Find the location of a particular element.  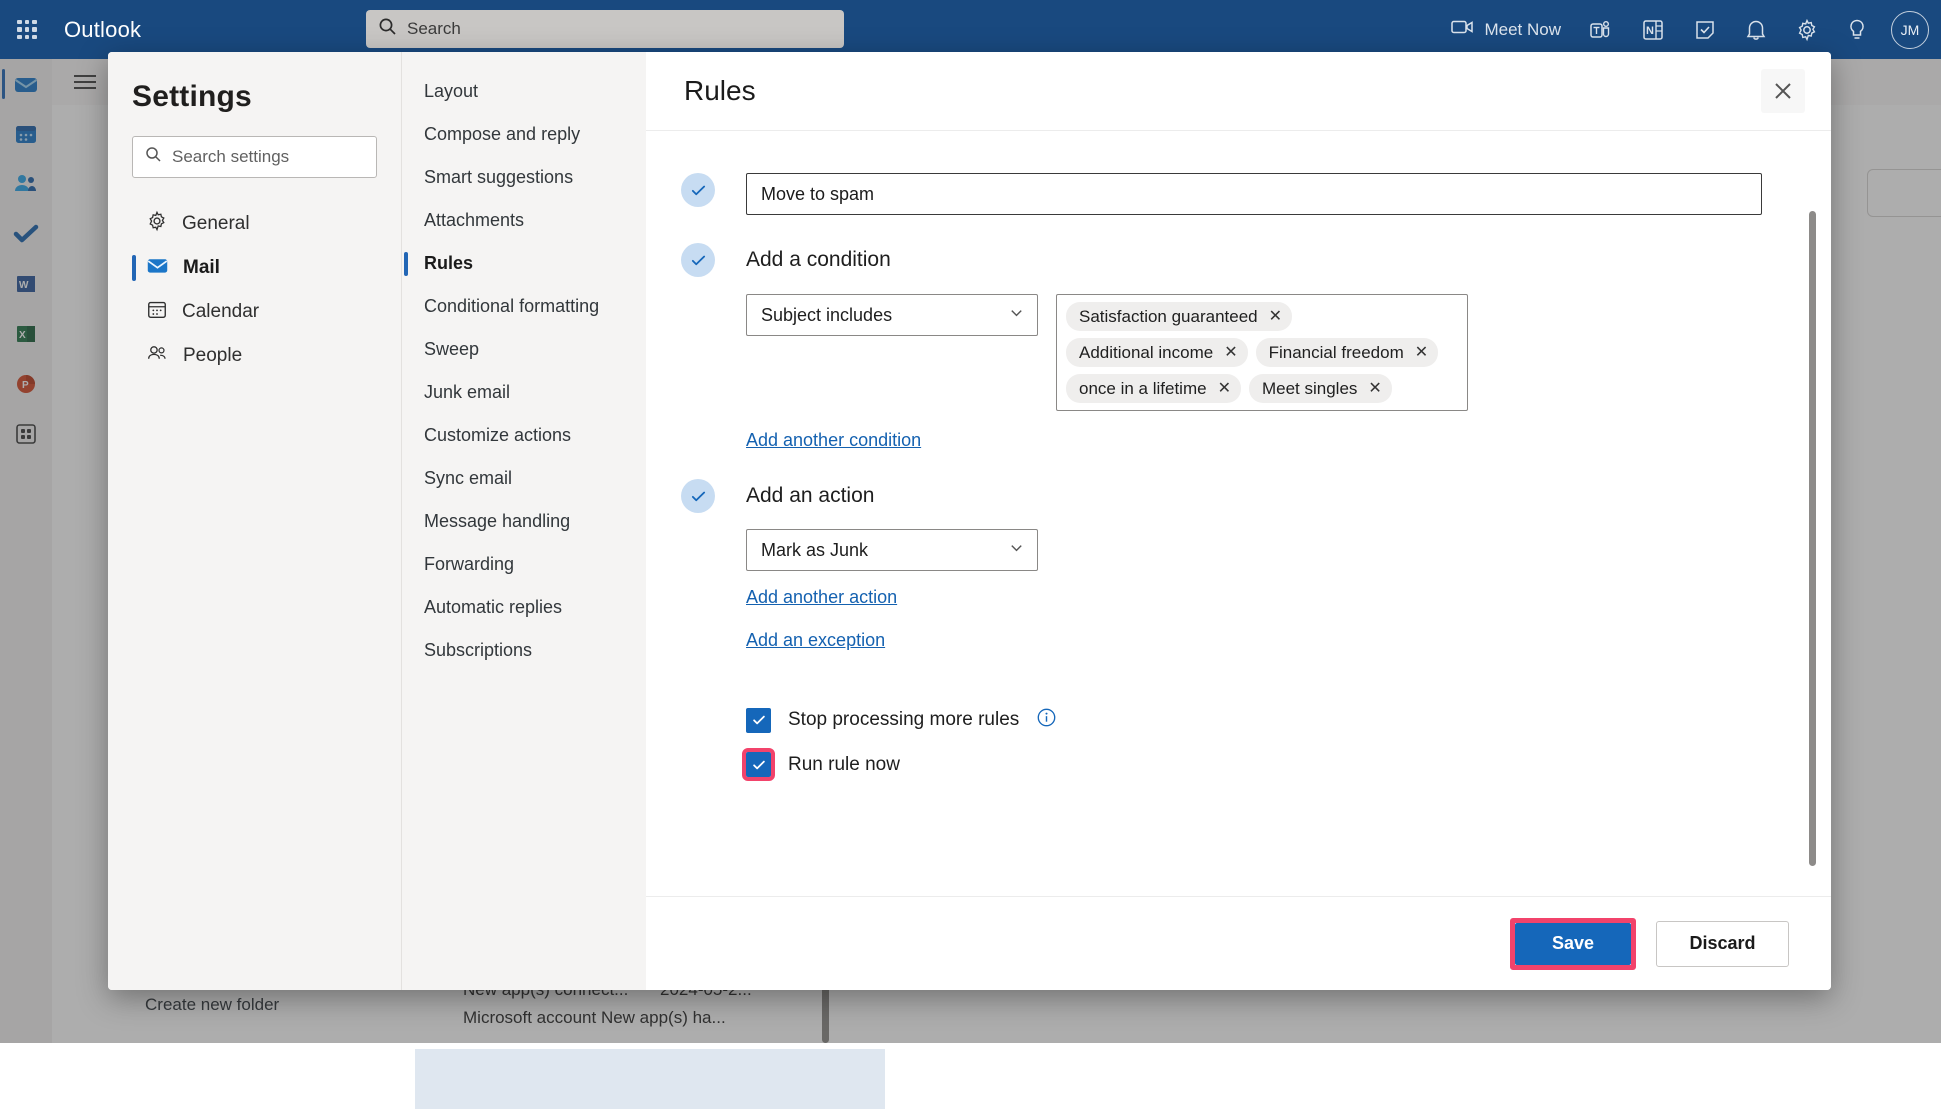

subnav-item-layout: Layout is located at coordinates (524, 91).